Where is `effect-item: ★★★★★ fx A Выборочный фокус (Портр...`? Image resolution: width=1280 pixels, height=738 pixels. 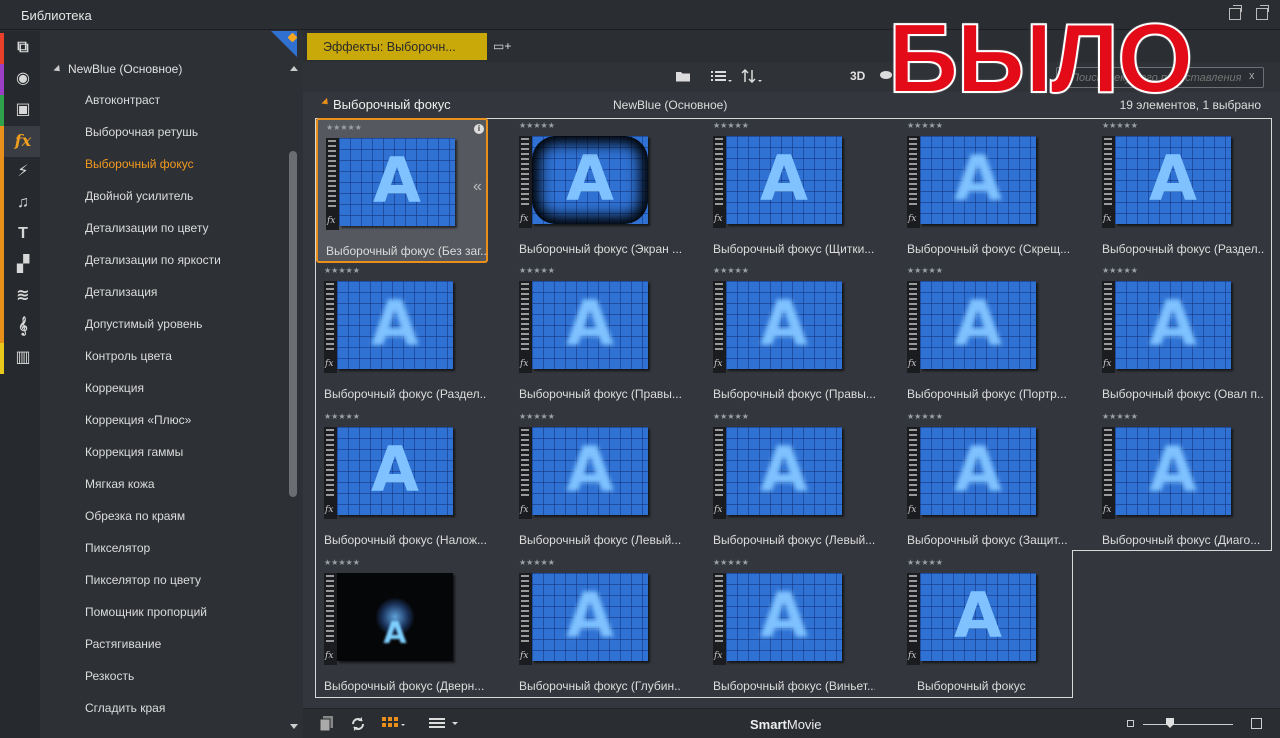 effect-item: ★★★★★ fx A Выборочный фокус (Портр... is located at coordinates (985, 335).